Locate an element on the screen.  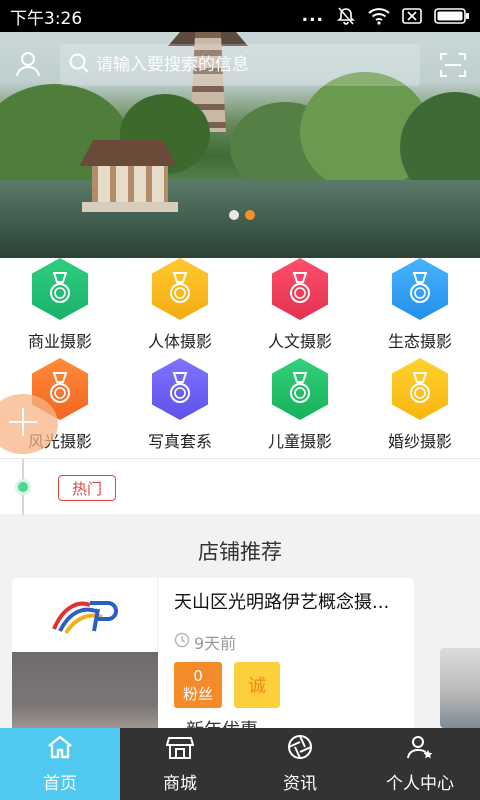
shop-logo is located at coordinates (85, 615).